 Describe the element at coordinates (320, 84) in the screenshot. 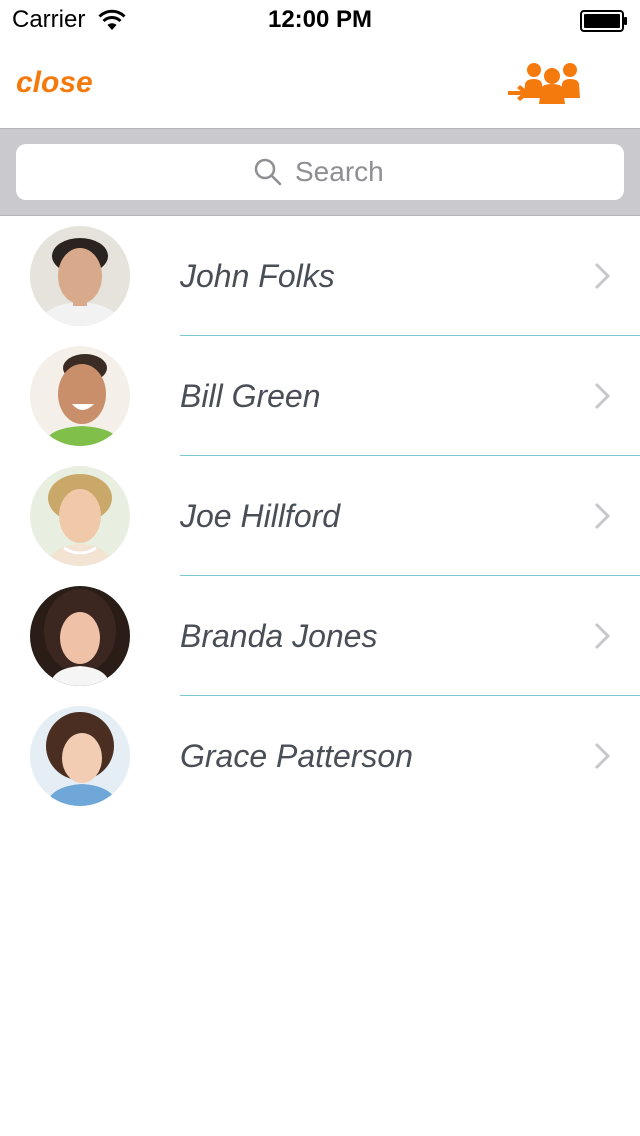

I see `navigation-bar: close` at that location.